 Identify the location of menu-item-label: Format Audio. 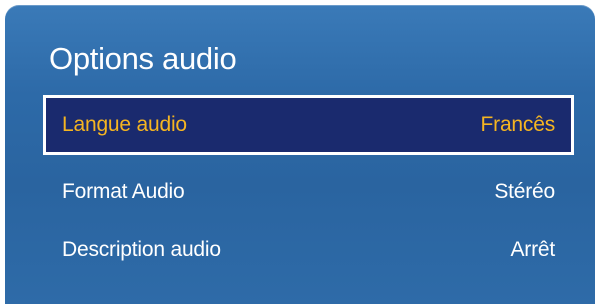
(123, 191).